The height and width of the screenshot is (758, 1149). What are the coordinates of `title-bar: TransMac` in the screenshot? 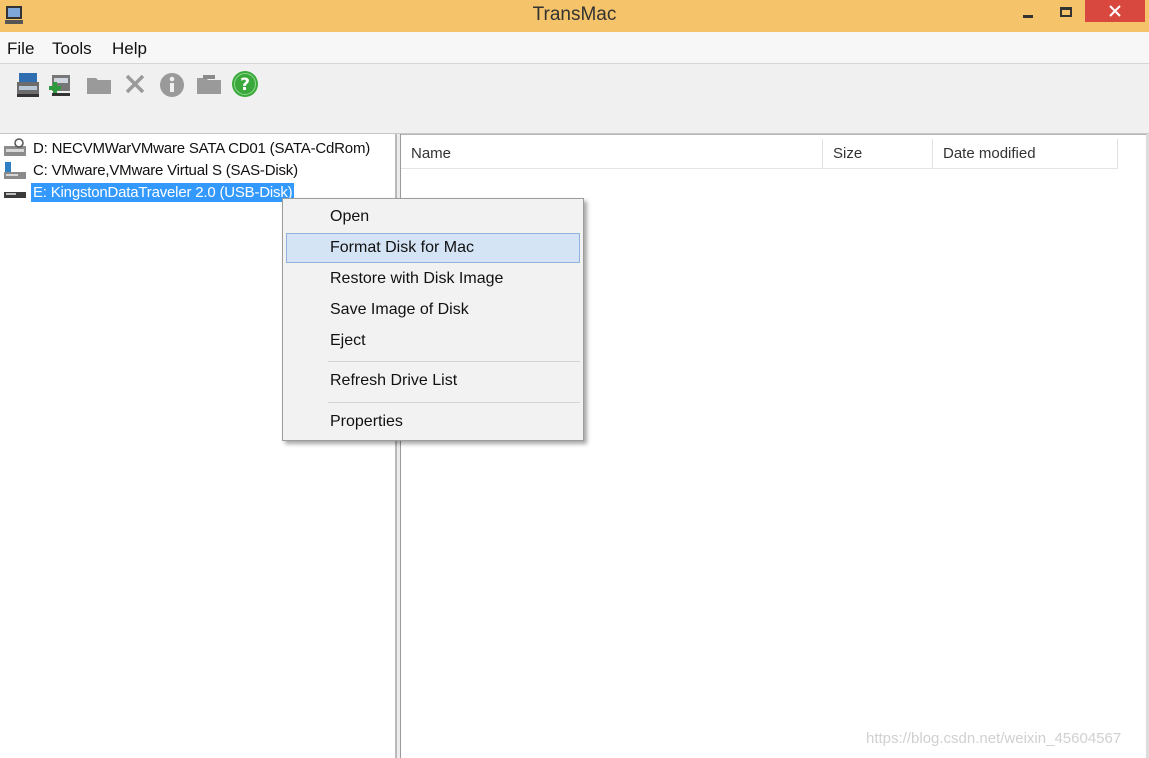 It's located at (574, 16).